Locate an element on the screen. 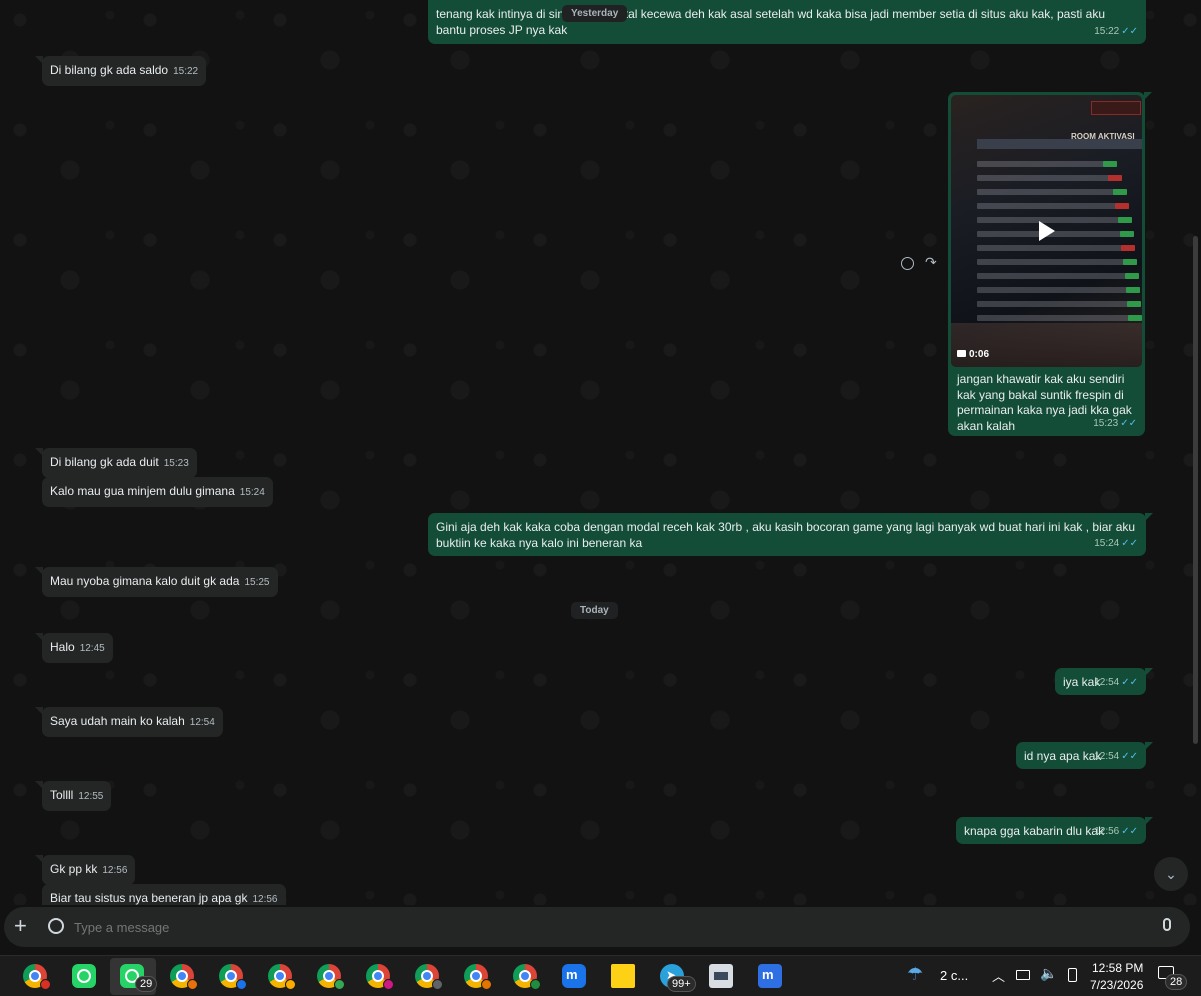 Image resolution: width=1201 pixels, height=996 pixels. message-text: tenang kak intinya di sini is located at coordinates (501, 14).